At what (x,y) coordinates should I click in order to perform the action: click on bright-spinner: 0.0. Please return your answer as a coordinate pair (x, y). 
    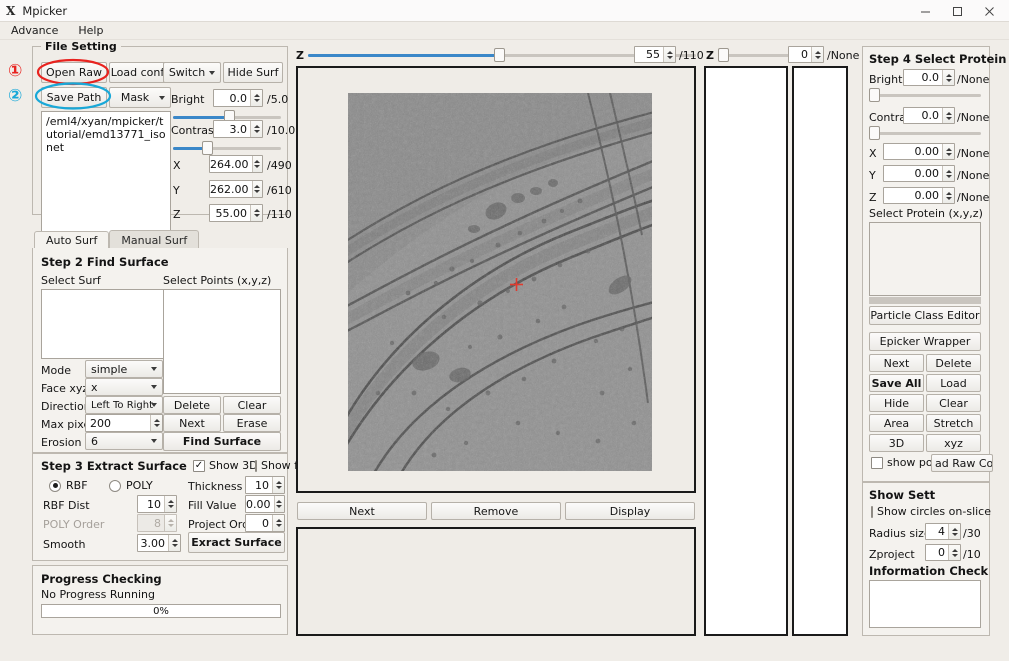
    Looking at the image, I should click on (238, 98).